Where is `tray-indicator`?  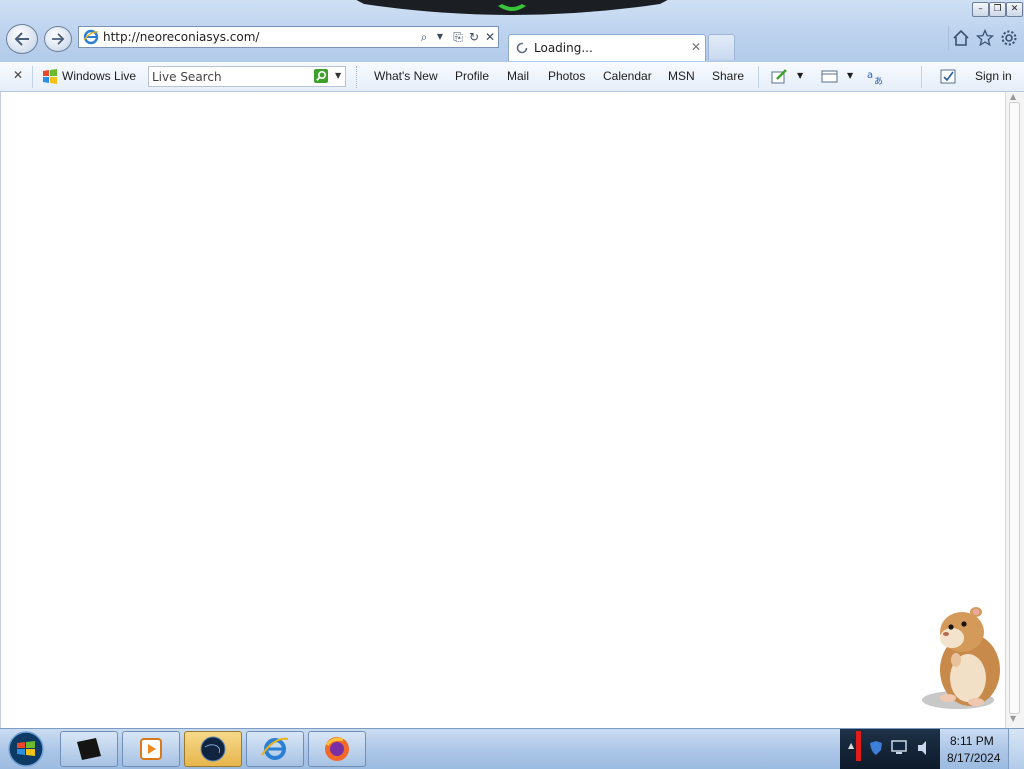
tray-indicator is located at coordinates (858, 746).